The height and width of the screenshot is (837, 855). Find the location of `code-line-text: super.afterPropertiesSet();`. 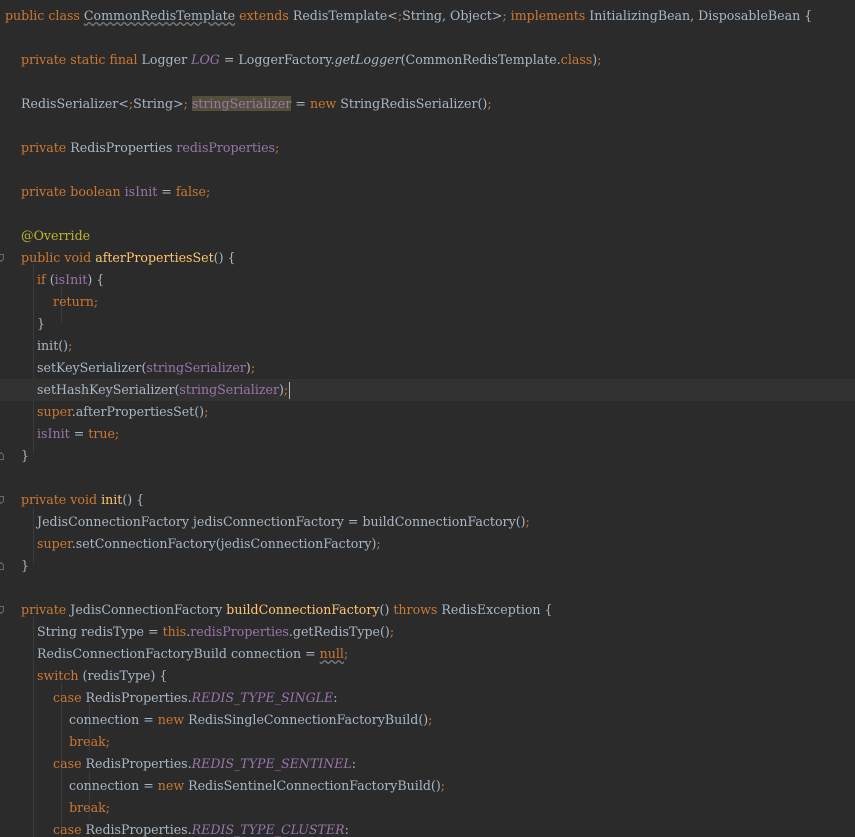

code-line-text: super.afterPropertiesSet(); is located at coordinates (123, 411).